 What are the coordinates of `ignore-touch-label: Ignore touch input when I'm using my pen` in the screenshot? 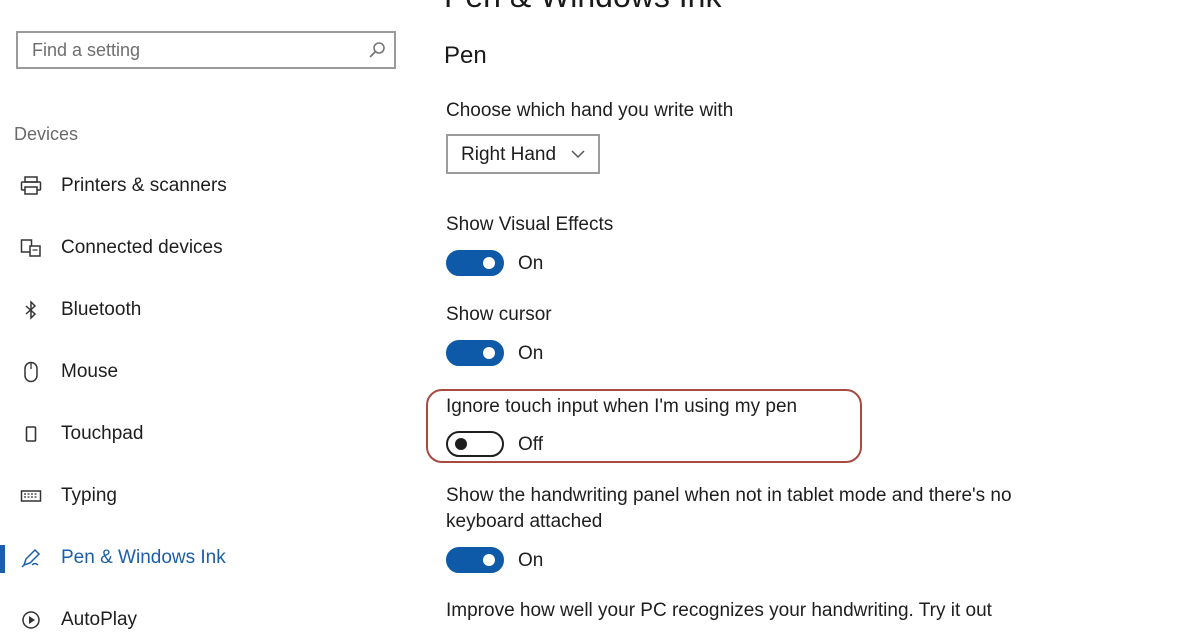 It's located at (622, 406).